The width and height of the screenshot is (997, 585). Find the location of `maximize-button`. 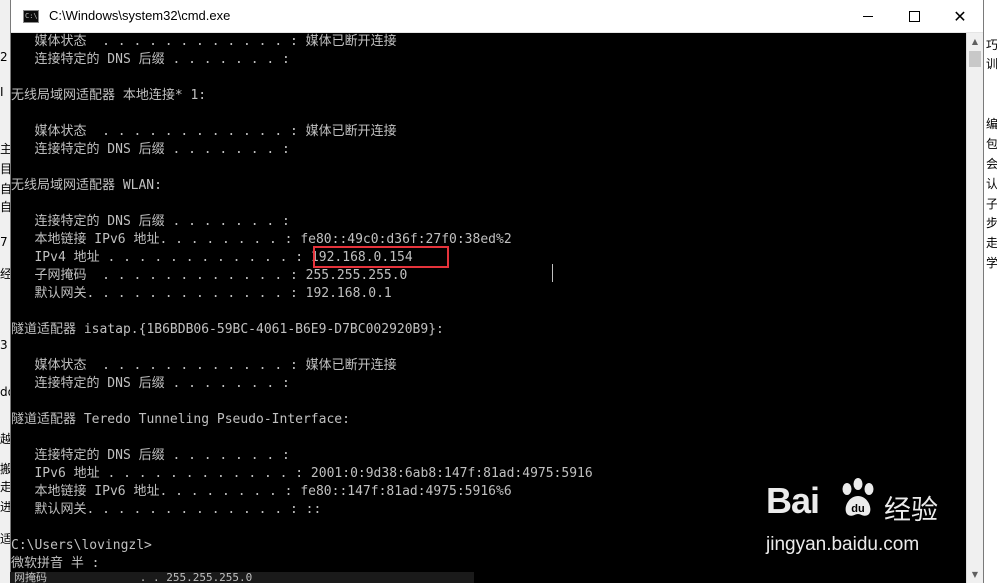

maximize-button is located at coordinates (914, 16).